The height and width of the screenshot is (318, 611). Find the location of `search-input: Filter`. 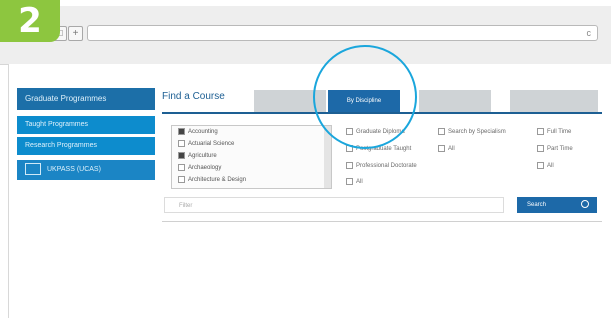

search-input: Filter is located at coordinates (334, 205).